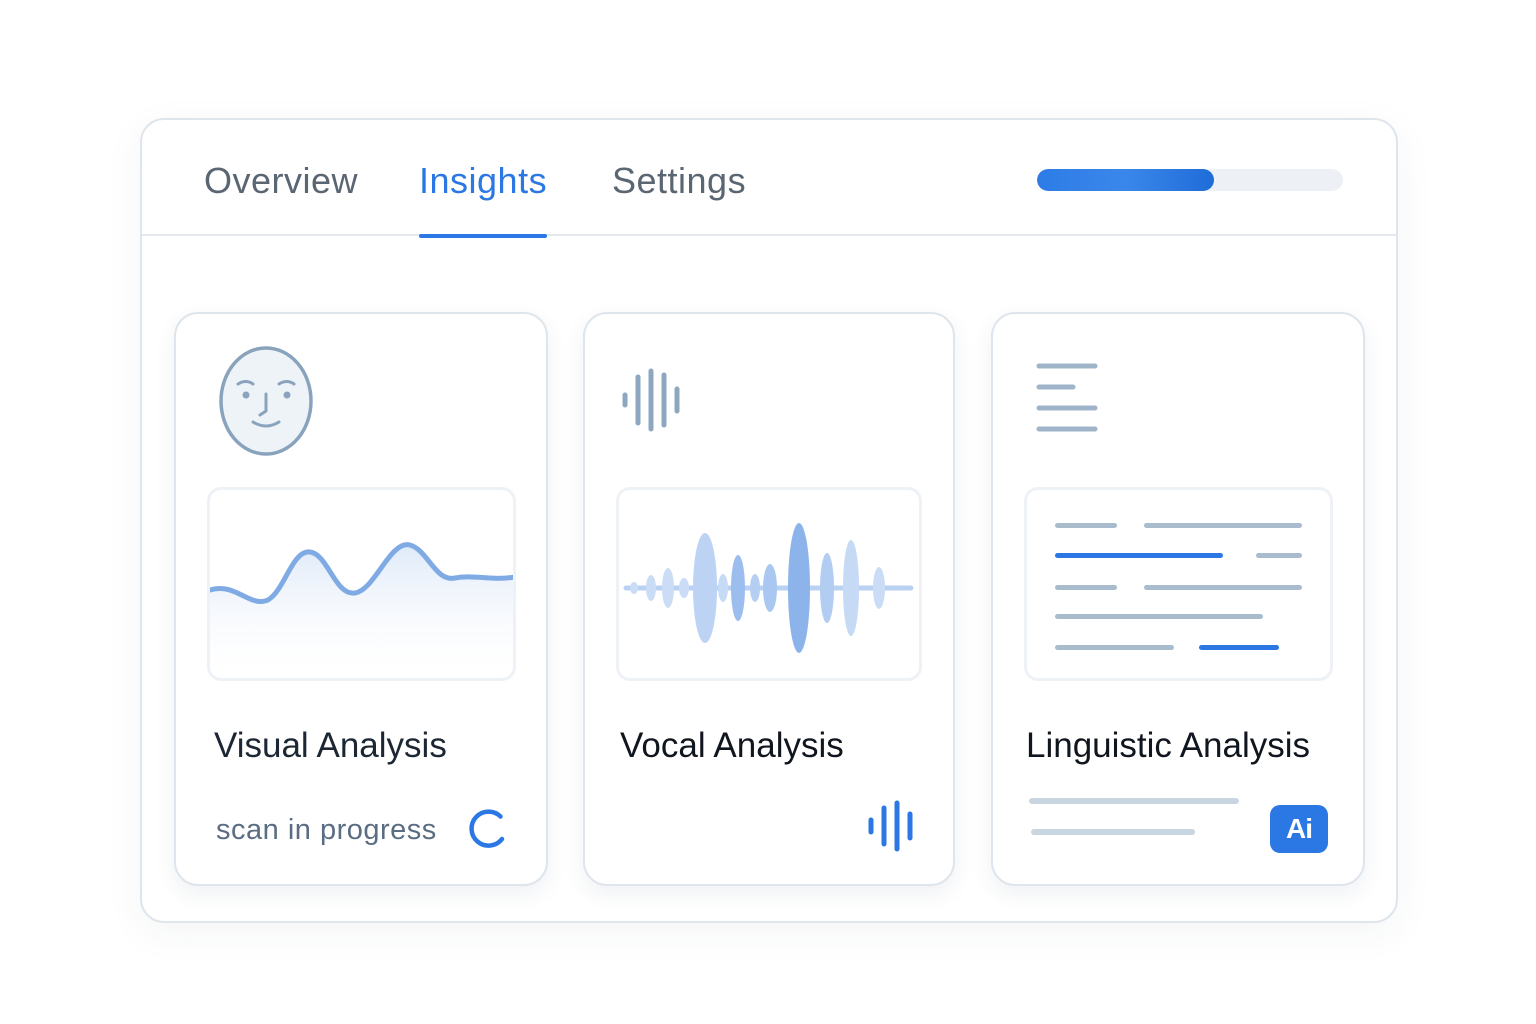 This screenshot has width=1536, height=1024. What do you see at coordinates (266, 401) in the screenshot?
I see `face-icon` at bounding box center [266, 401].